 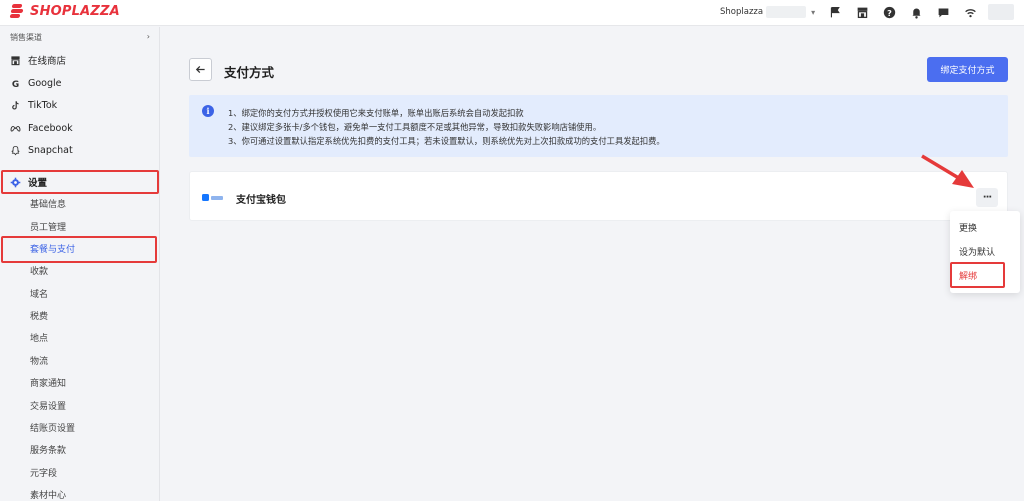 What do you see at coordinates (916, 12) in the screenshot?
I see `bell-icon` at bounding box center [916, 12].